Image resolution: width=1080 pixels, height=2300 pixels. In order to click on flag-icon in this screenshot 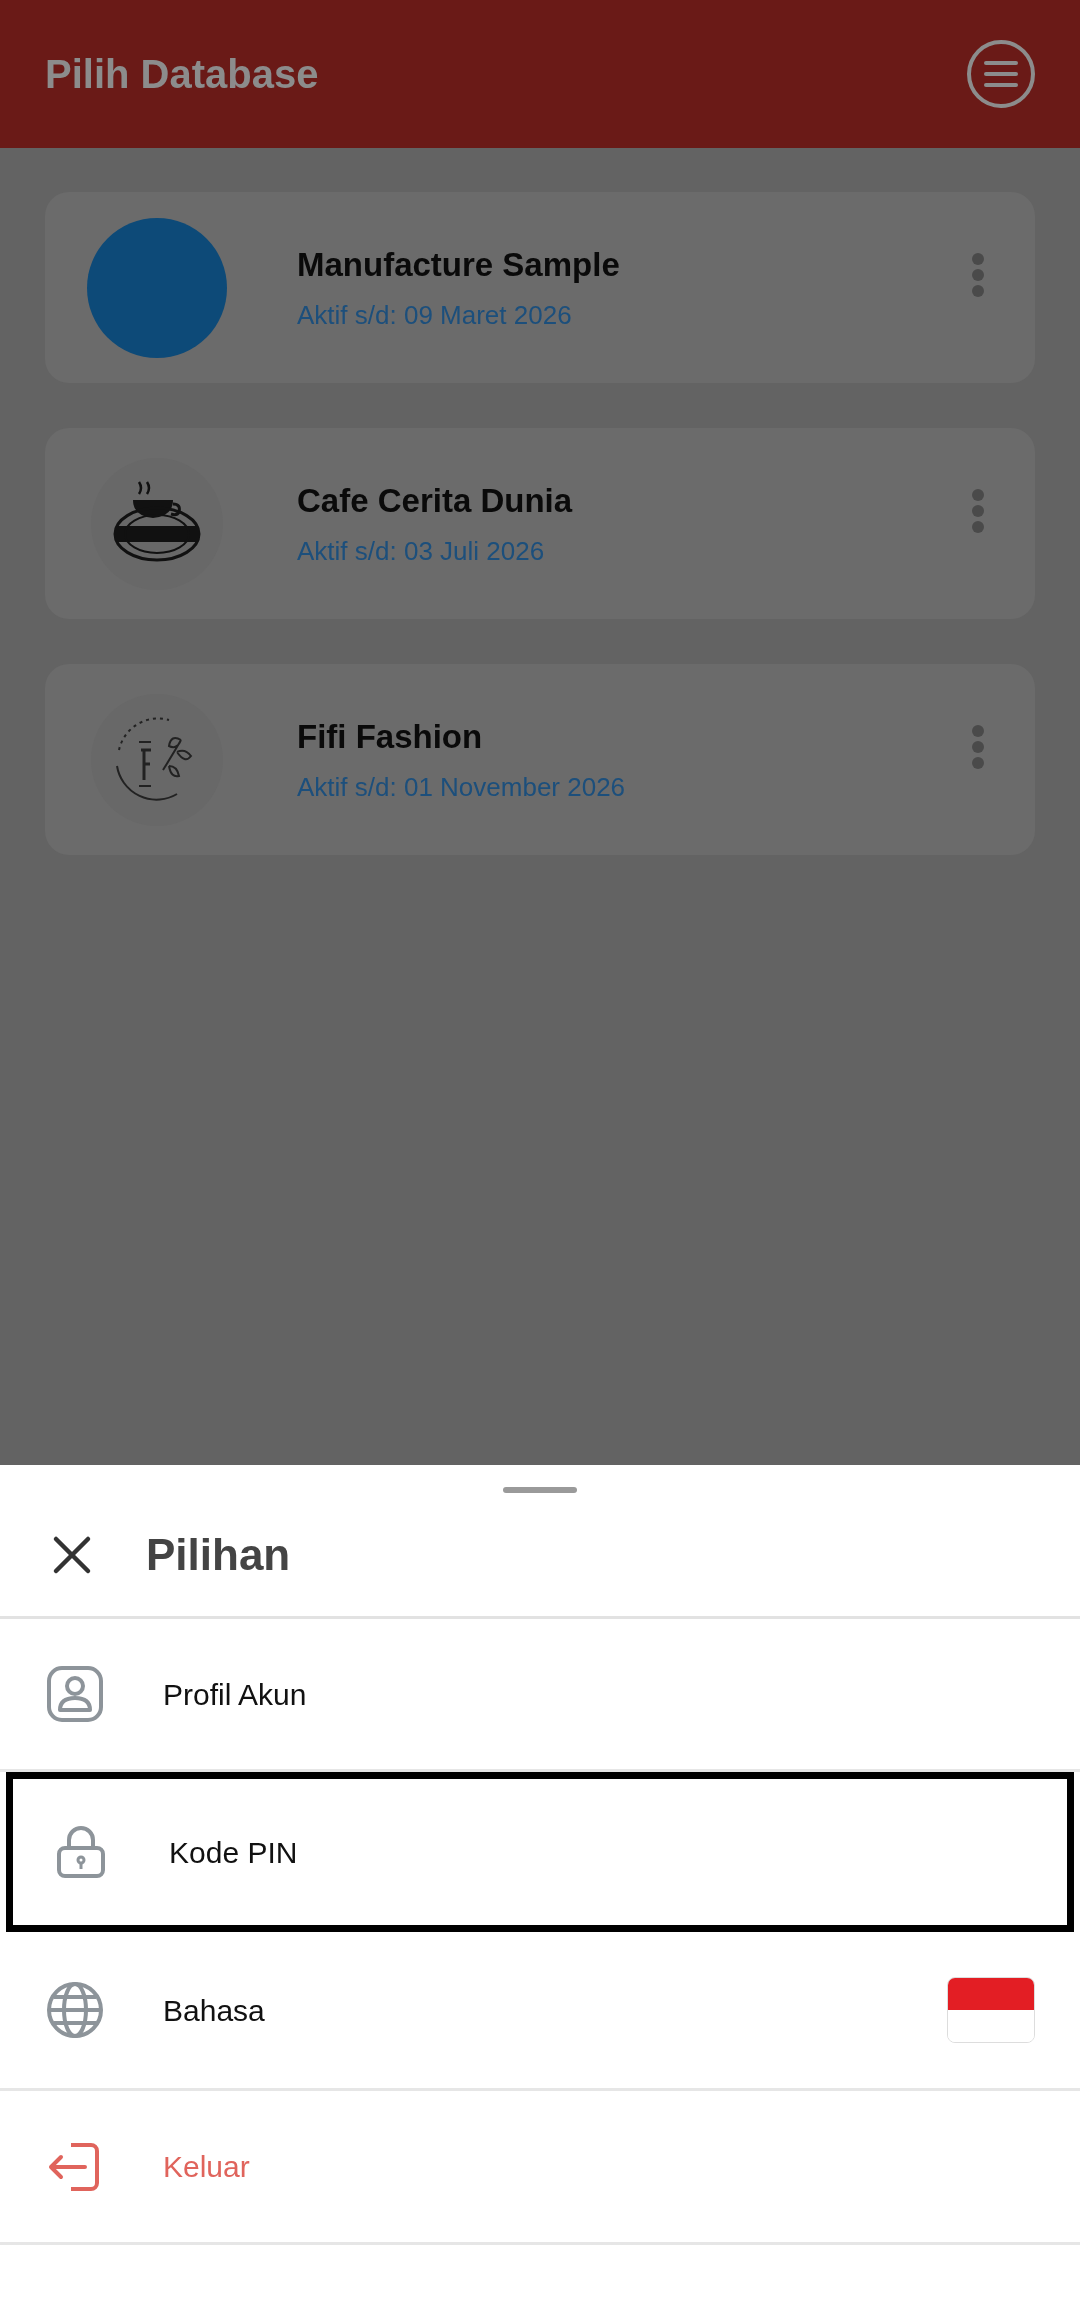, I will do `click(991, 2010)`.